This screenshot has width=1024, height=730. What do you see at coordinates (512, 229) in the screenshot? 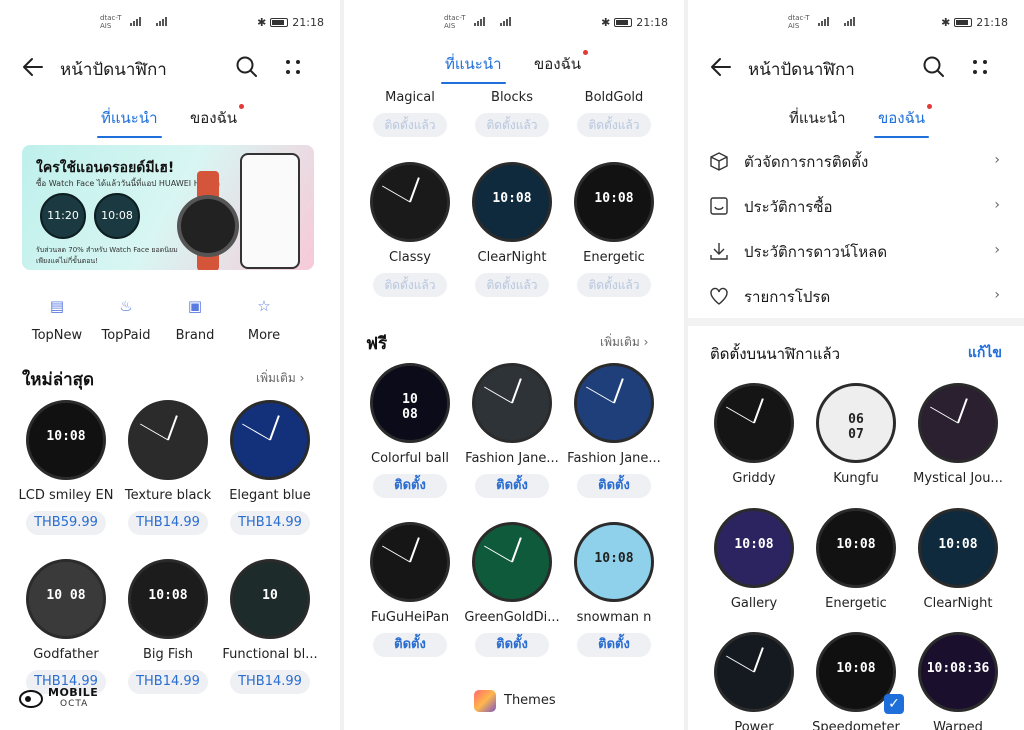
I see `watch-face-item: 10:08 ClearNight ติดตั้งแล้ว` at bounding box center [512, 229].